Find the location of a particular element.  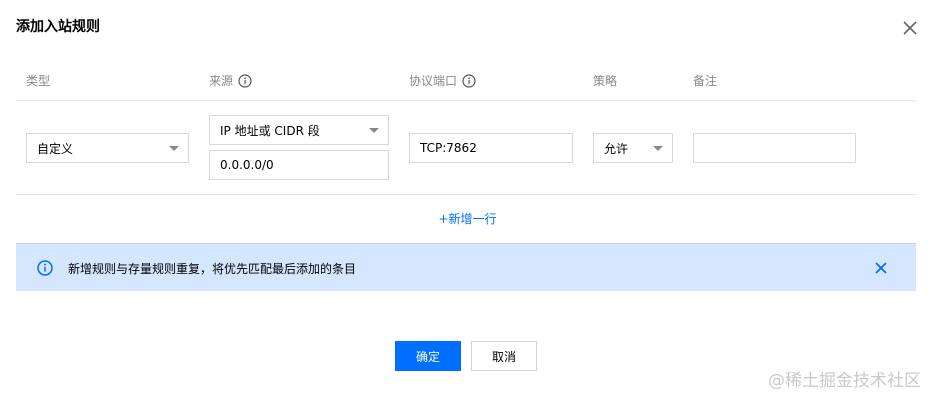

type-select-value: 自定义 is located at coordinates (55, 148).